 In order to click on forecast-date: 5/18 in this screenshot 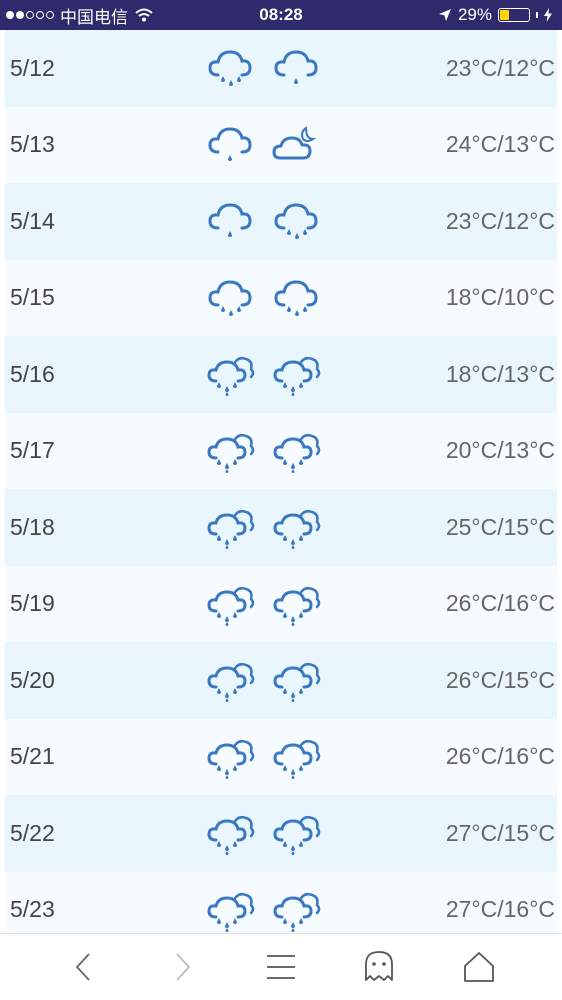, I will do `click(32, 526)`.